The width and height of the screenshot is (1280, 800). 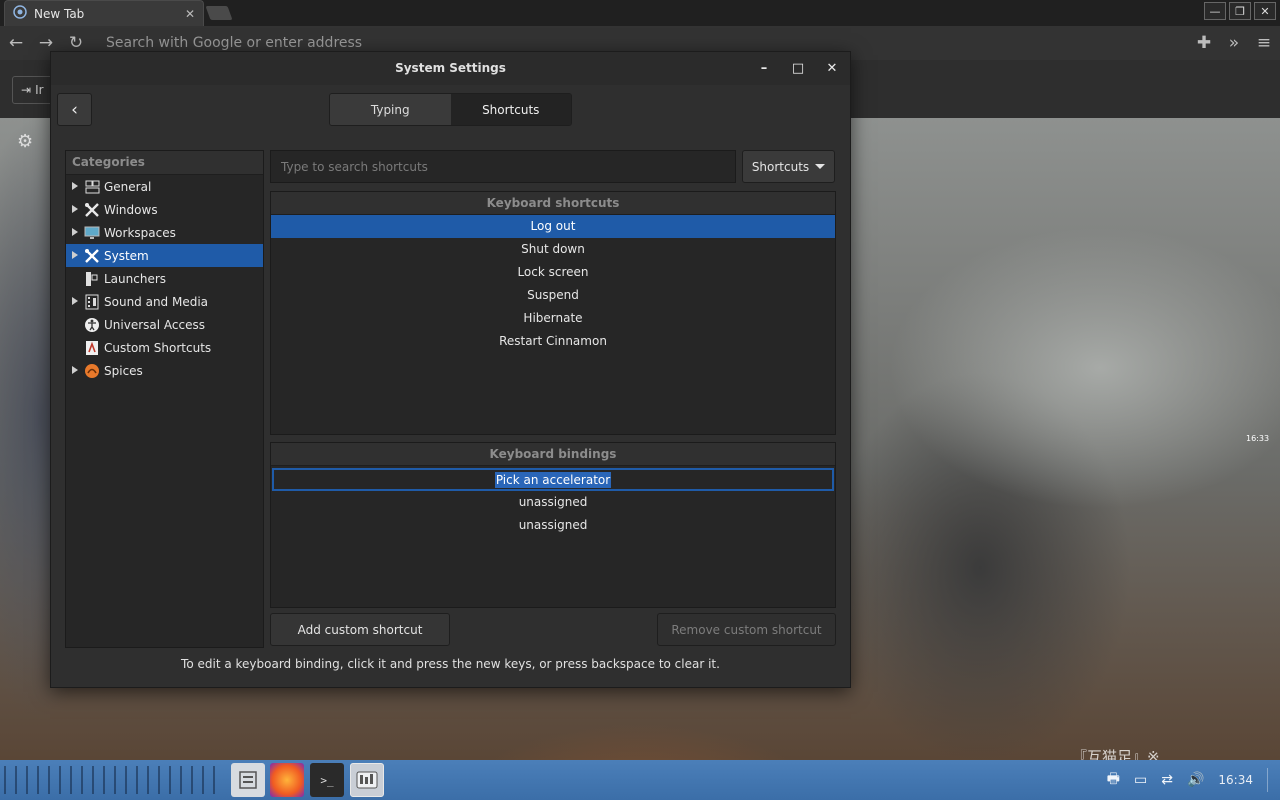 I want to click on keyboard-bindings-header: Keyboard bindings, so click(x=553, y=454).